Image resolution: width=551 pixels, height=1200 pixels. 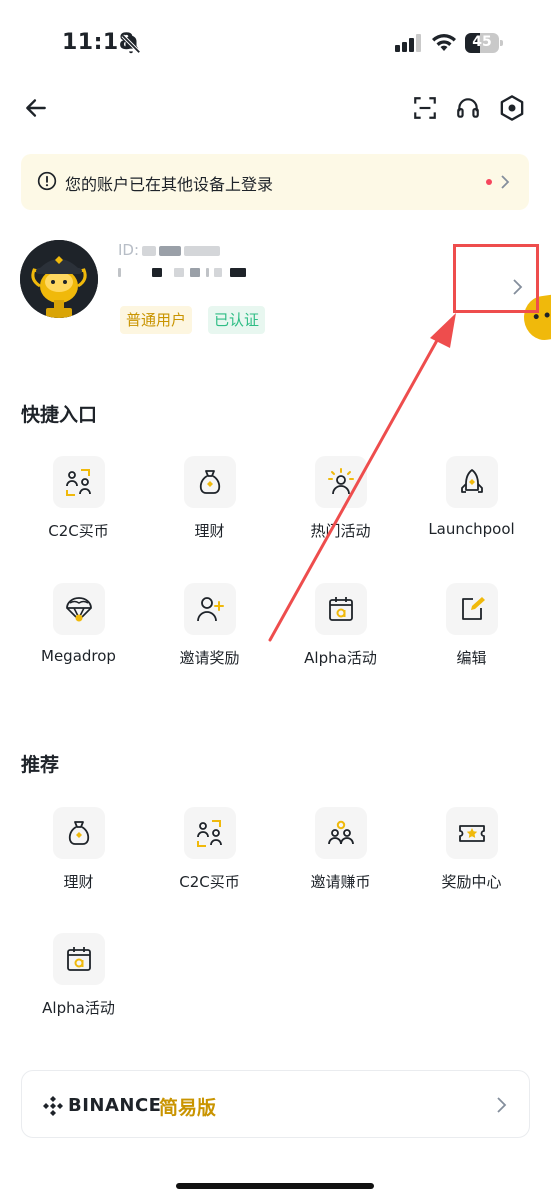 What do you see at coordinates (188, 1108) in the screenshot?
I see `lite-mode-label: 简易版` at bounding box center [188, 1108].